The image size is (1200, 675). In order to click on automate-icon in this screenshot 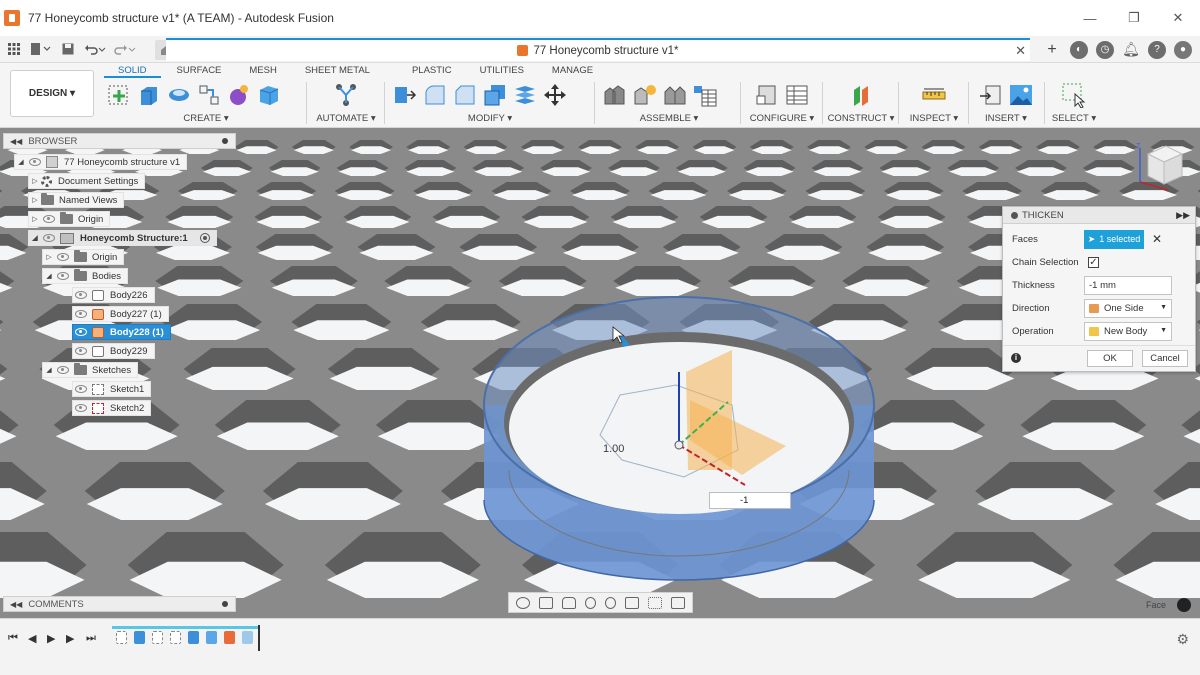, I will do `click(346, 95)`.